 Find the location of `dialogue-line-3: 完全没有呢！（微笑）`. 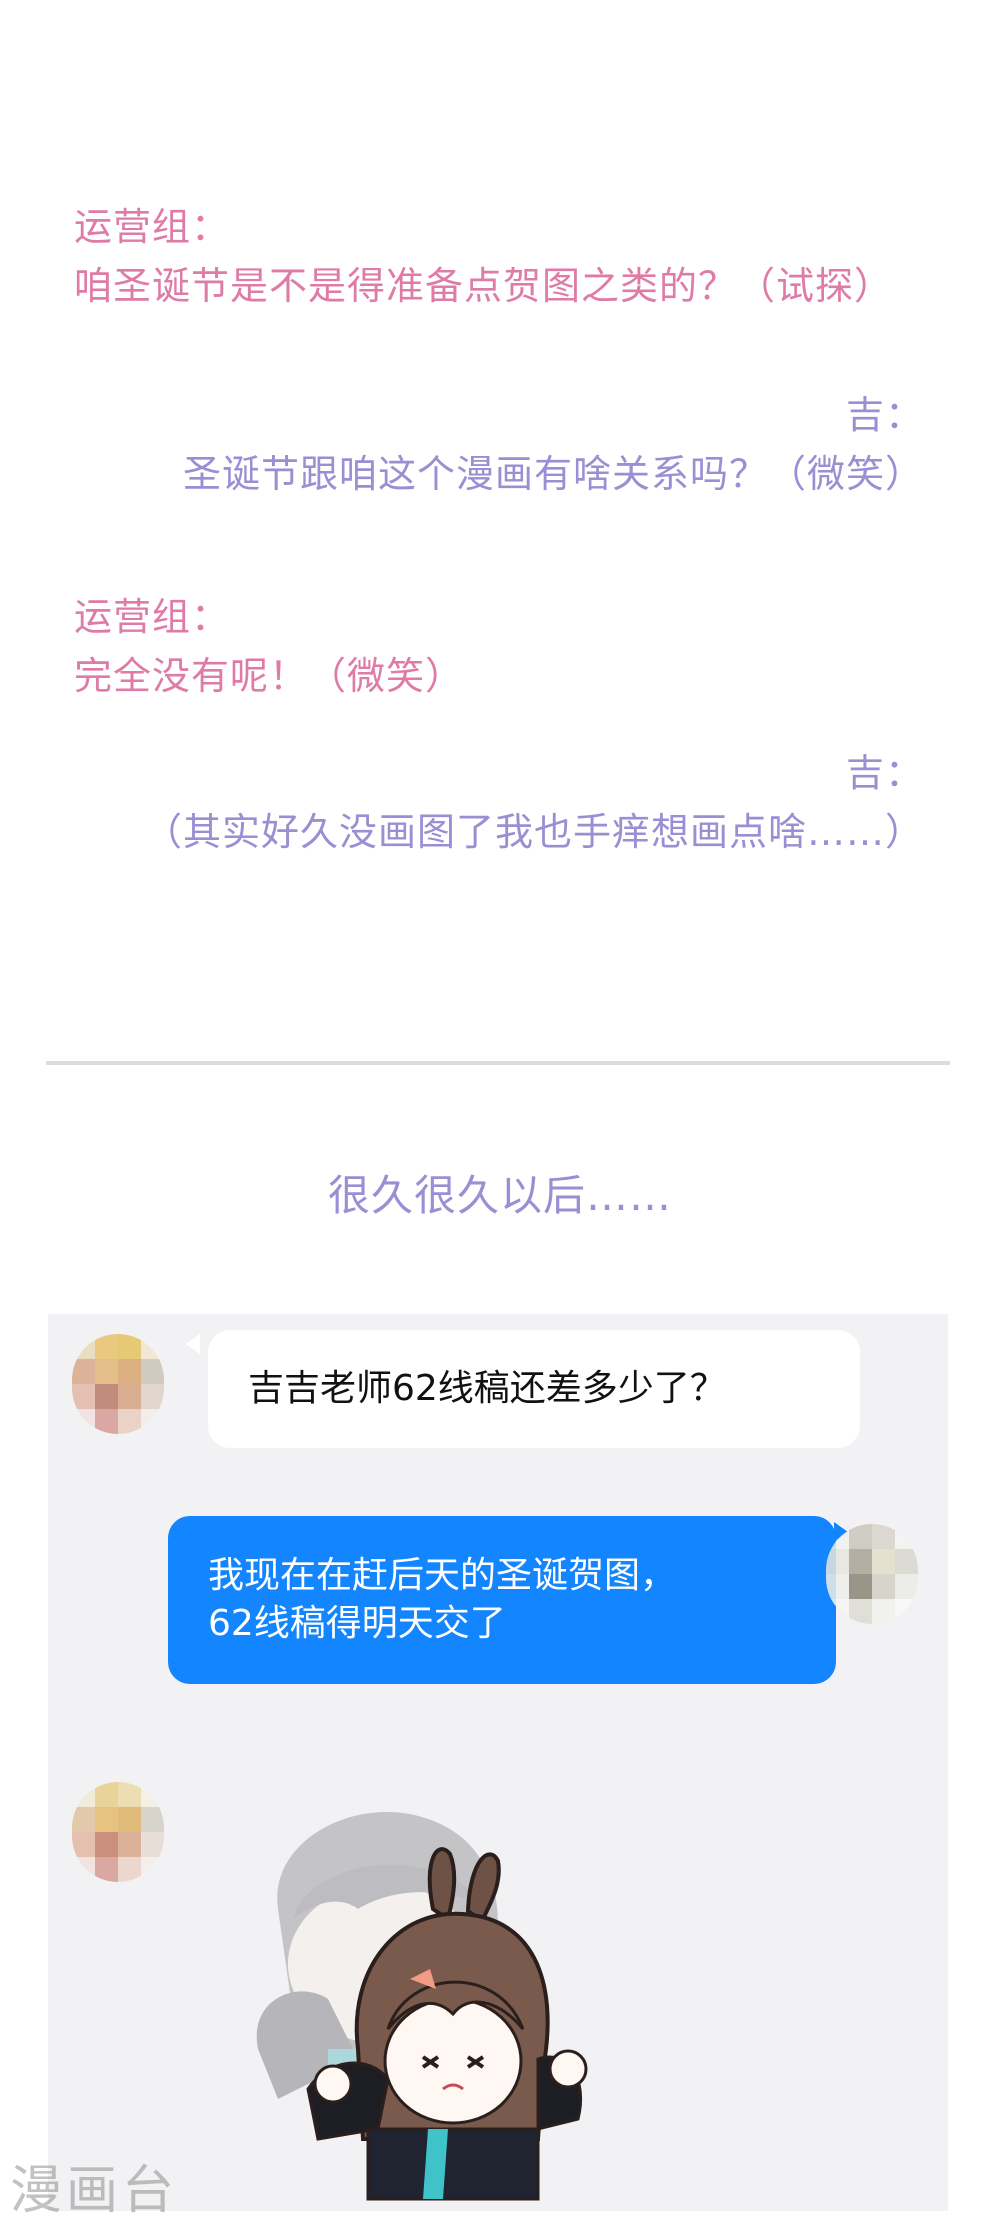

dialogue-line-3: 完全没有呢！（微笑） is located at coordinates (269, 676).